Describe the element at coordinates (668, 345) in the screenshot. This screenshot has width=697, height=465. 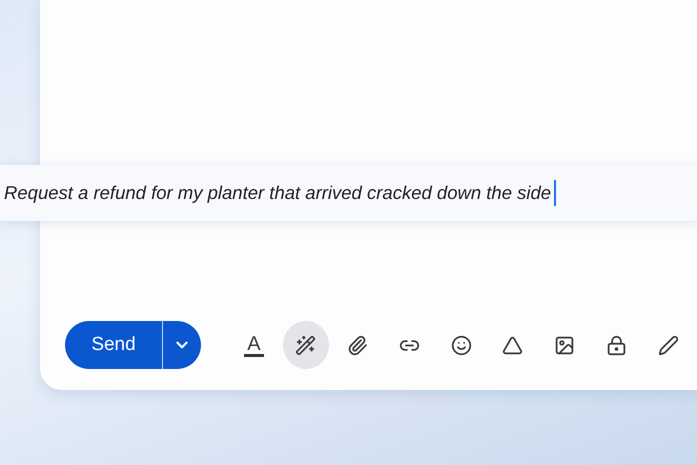
I see `pen-icon` at that location.